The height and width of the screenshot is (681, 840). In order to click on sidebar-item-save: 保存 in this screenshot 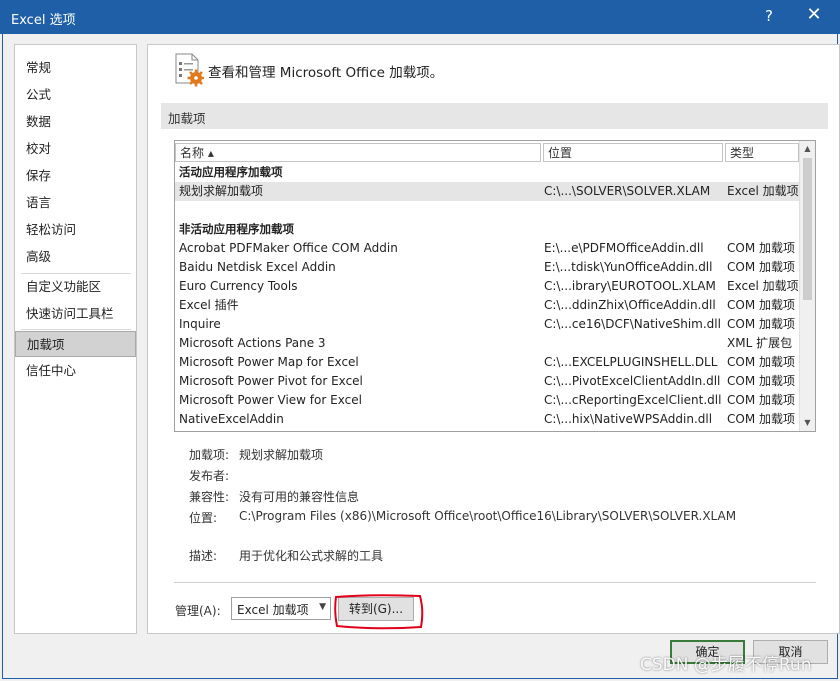, I will do `click(75, 176)`.